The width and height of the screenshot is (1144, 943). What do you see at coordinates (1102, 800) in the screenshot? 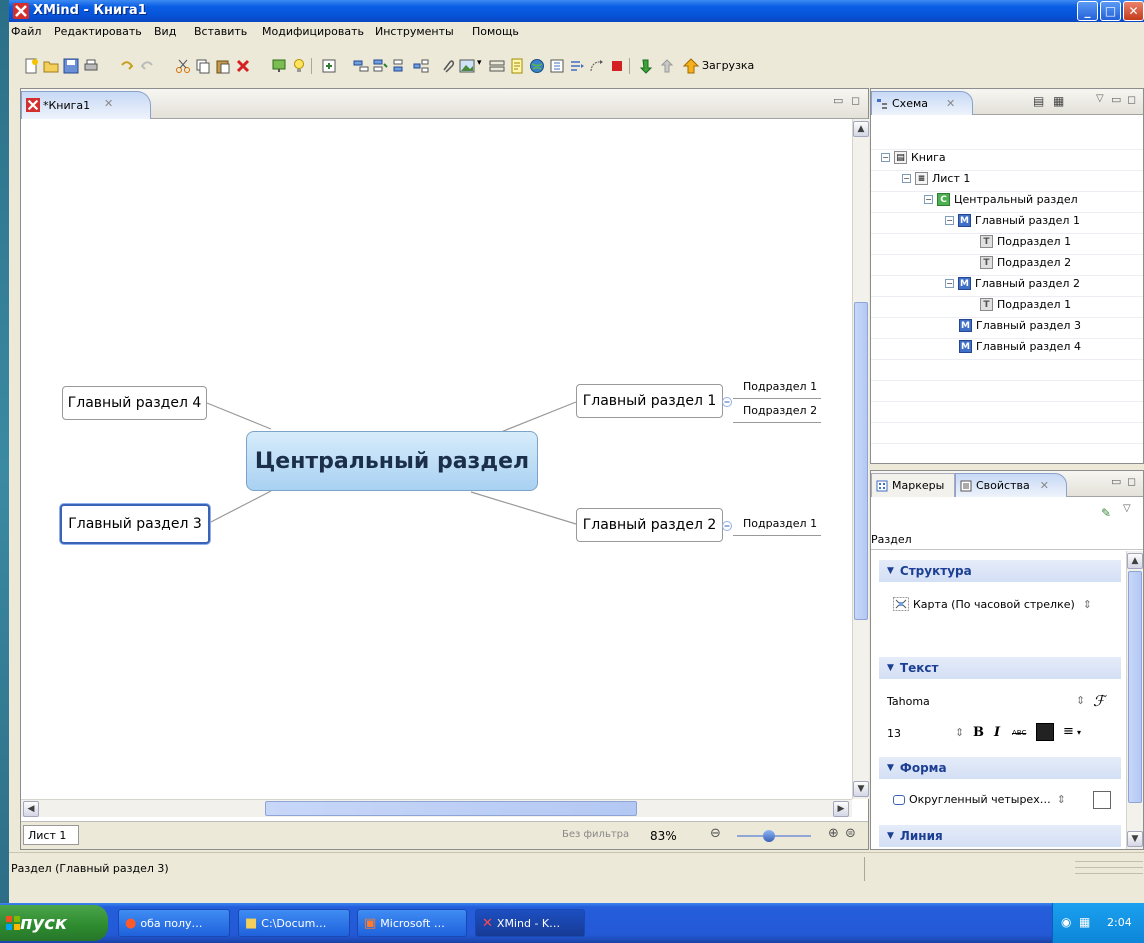
I see `fill-color-swatch` at bounding box center [1102, 800].